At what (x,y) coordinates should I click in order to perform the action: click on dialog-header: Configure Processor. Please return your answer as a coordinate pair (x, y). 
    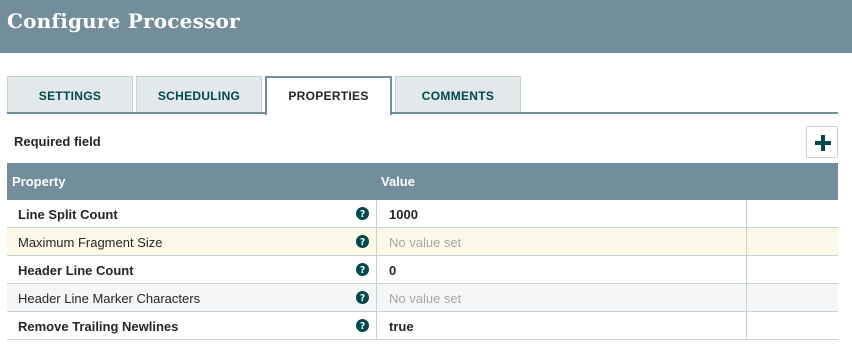
    Looking at the image, I should click on (426, 26).